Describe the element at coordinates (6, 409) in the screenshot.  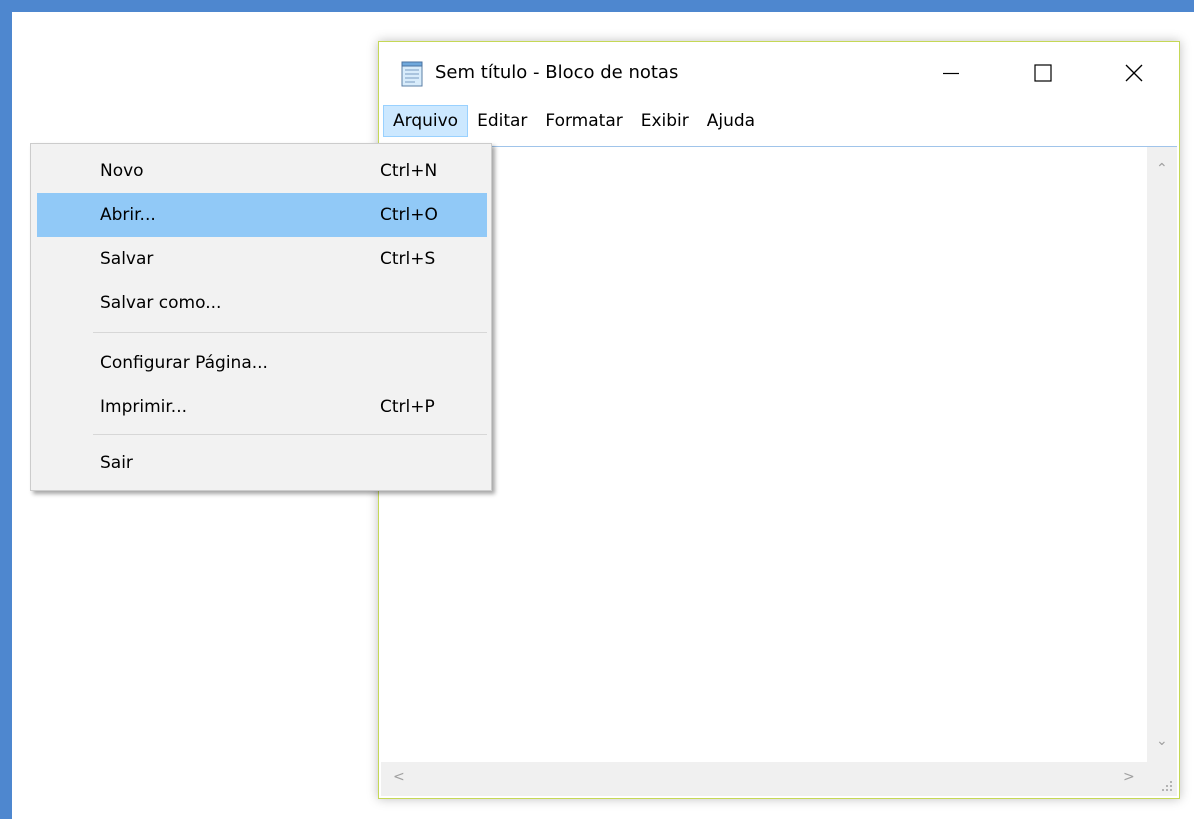
I see `desktop-frame-left` at that location.